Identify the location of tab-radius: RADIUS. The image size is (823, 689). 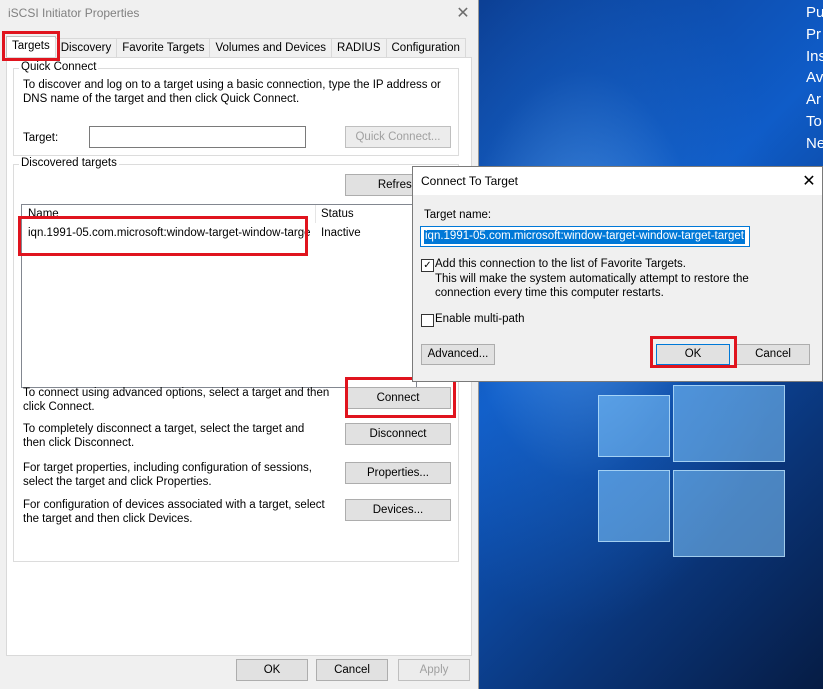
(359, 47).